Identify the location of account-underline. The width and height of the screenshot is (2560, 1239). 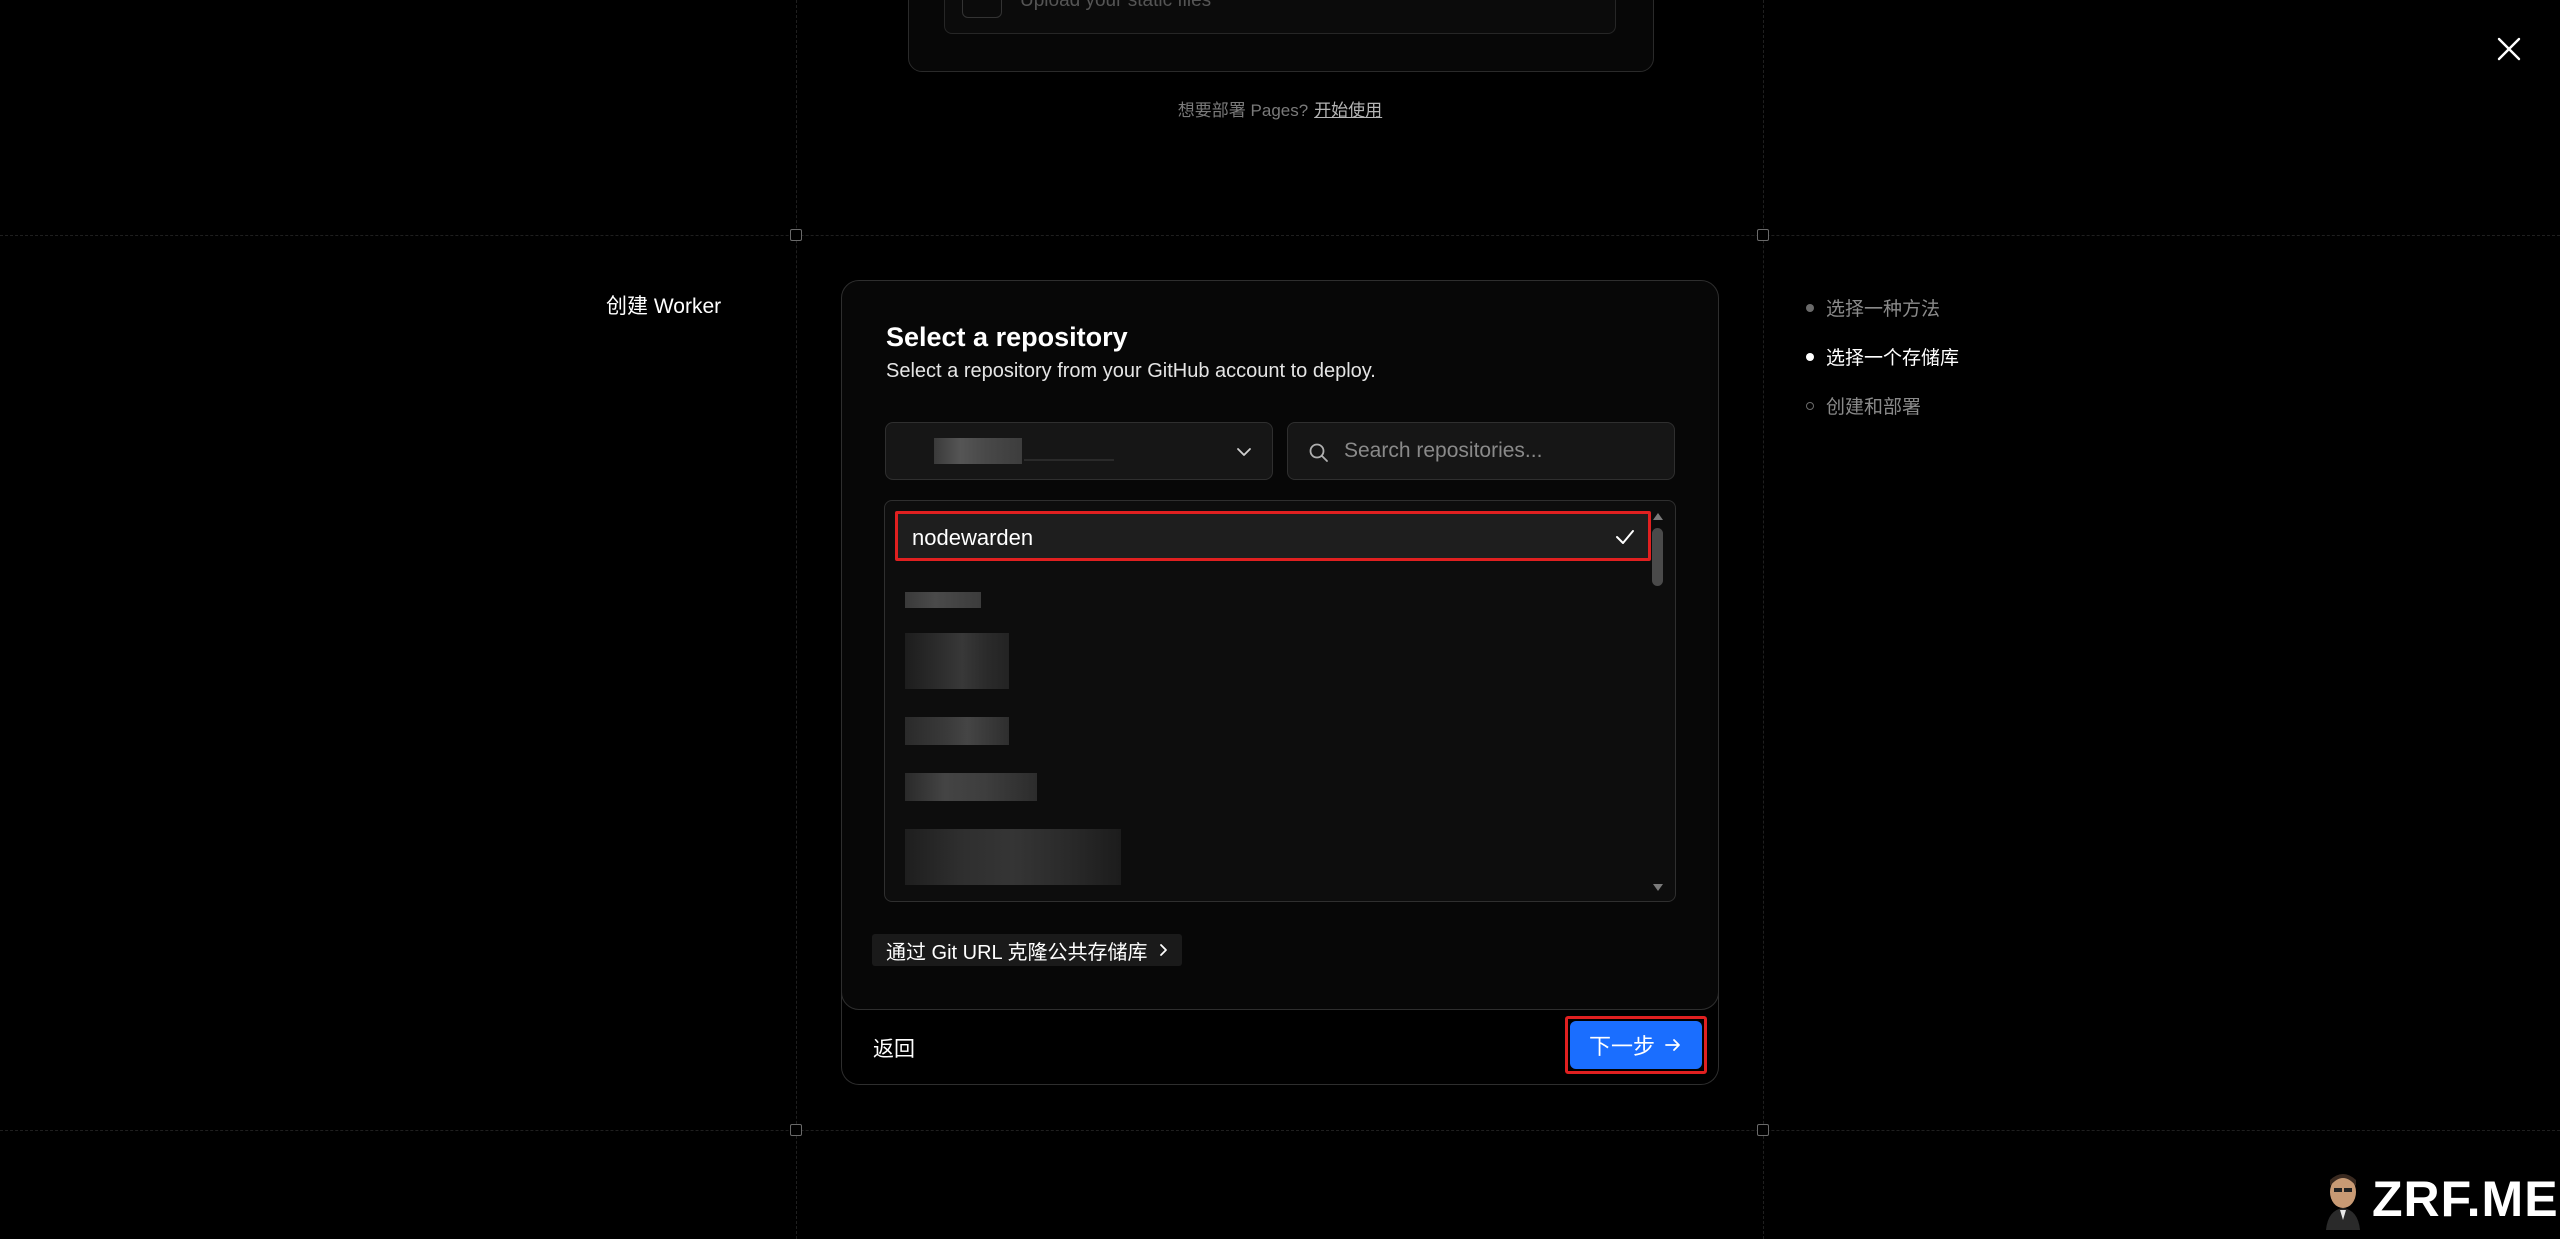
(1069, 460).